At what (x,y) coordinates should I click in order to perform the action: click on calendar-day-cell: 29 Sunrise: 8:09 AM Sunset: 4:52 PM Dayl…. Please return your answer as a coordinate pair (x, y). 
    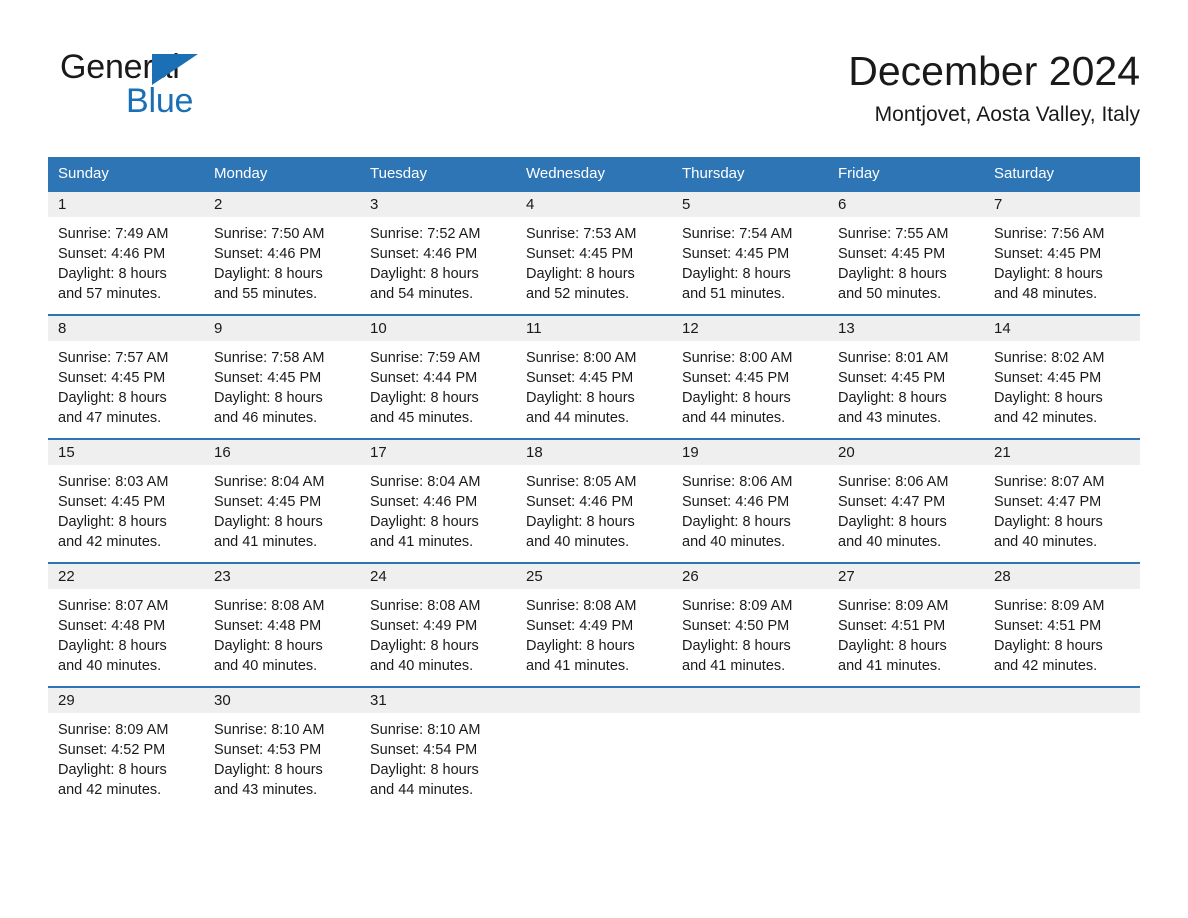
    Looking at the image, I should click on (126, 748).